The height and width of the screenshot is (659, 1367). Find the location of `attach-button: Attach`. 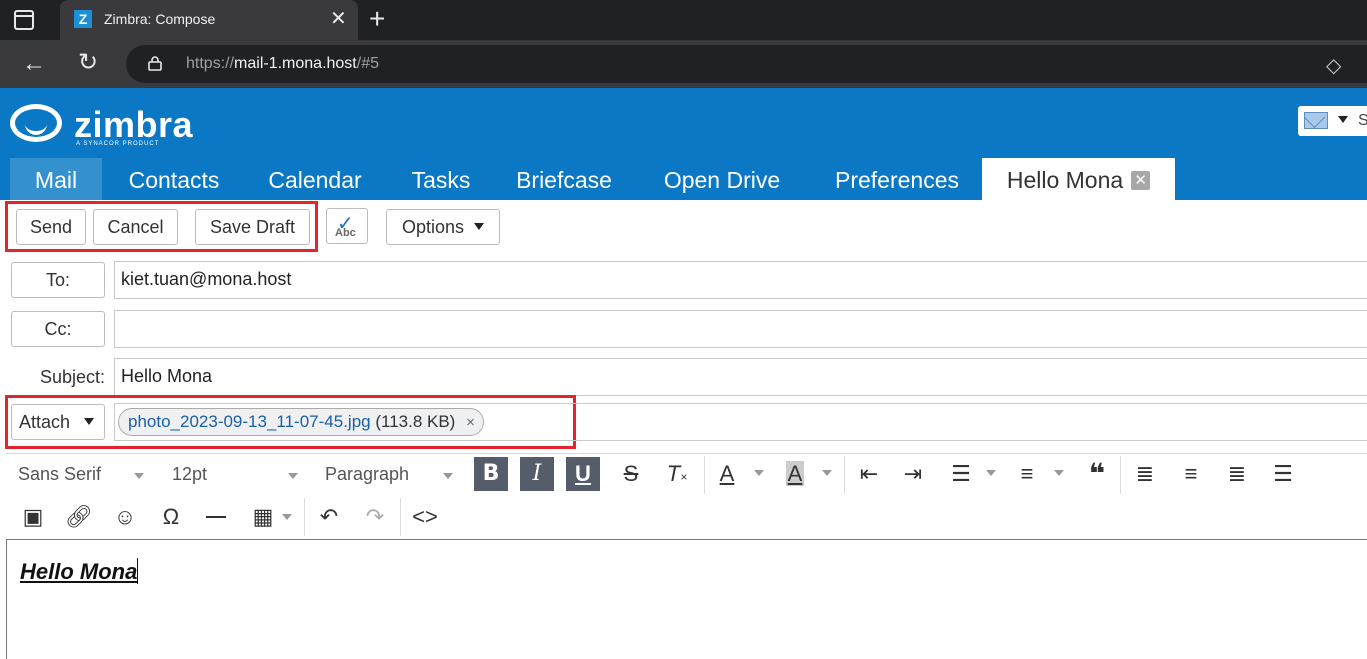

attach-button: Attach is located at coordinates (58, 422).